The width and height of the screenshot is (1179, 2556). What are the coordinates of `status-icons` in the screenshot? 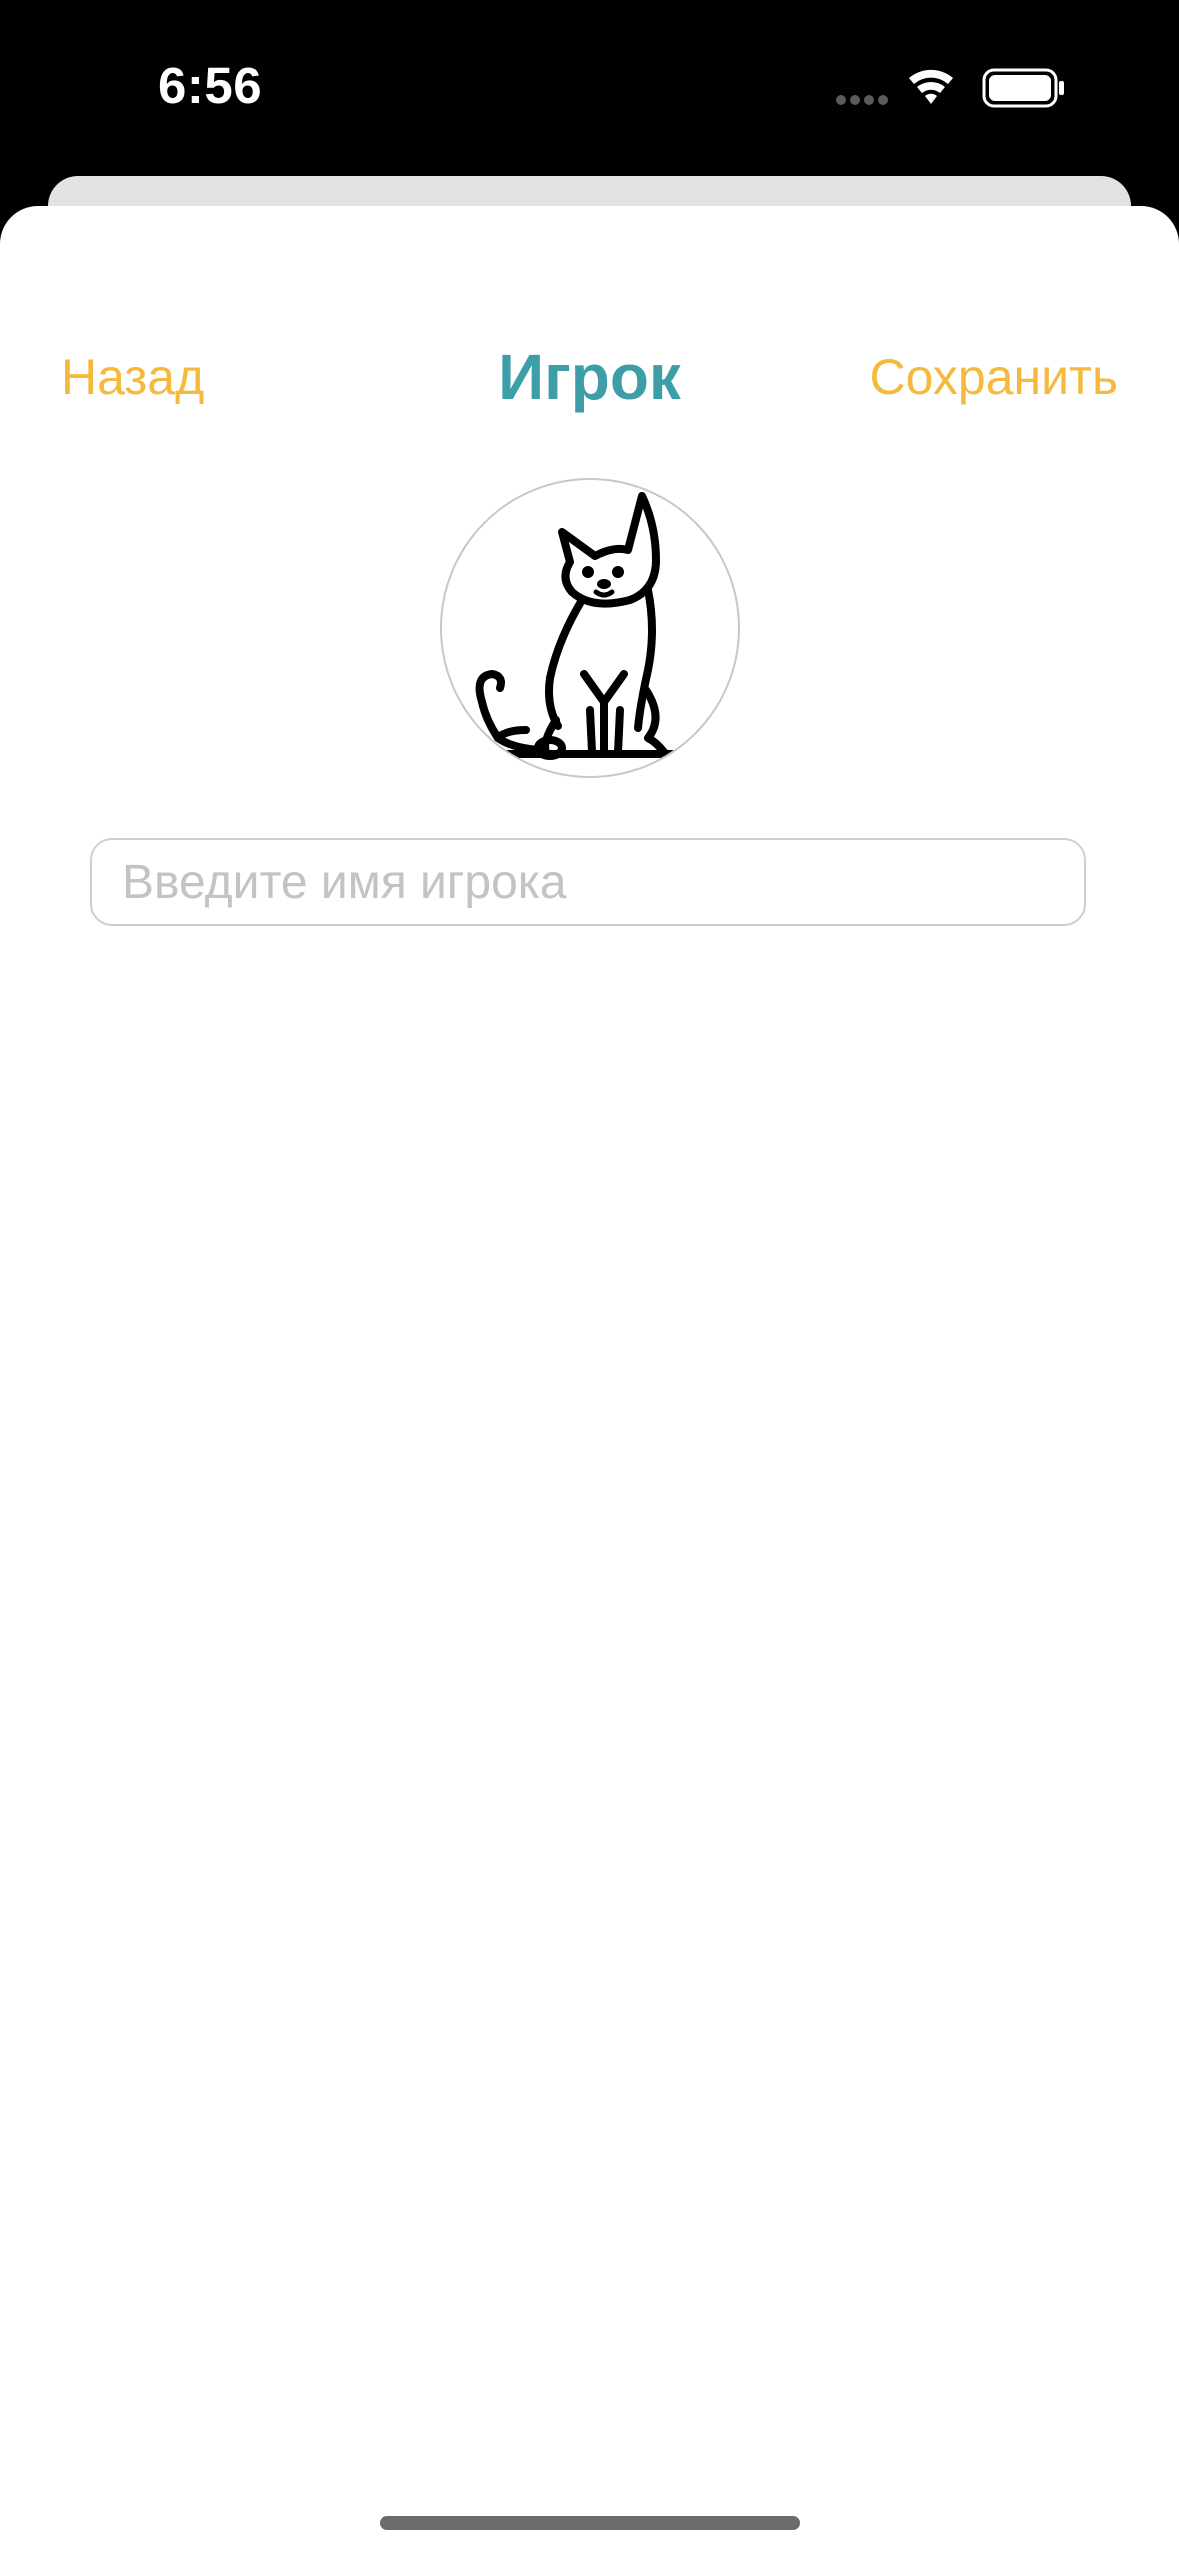 It's located at (956, 87).